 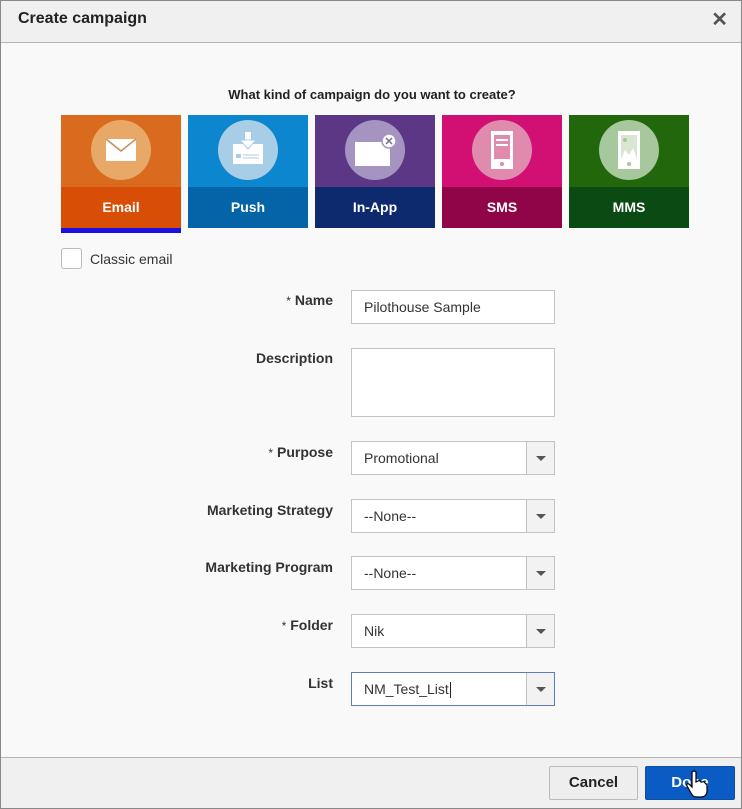 I want to click on classic-email-label: Classic email, so click(x=131, y=258).